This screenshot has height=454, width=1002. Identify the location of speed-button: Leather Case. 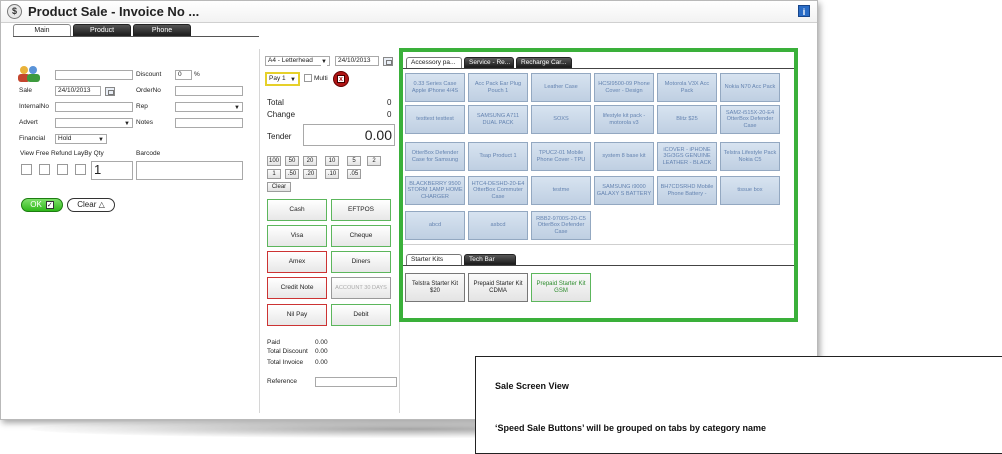
(561, 87).